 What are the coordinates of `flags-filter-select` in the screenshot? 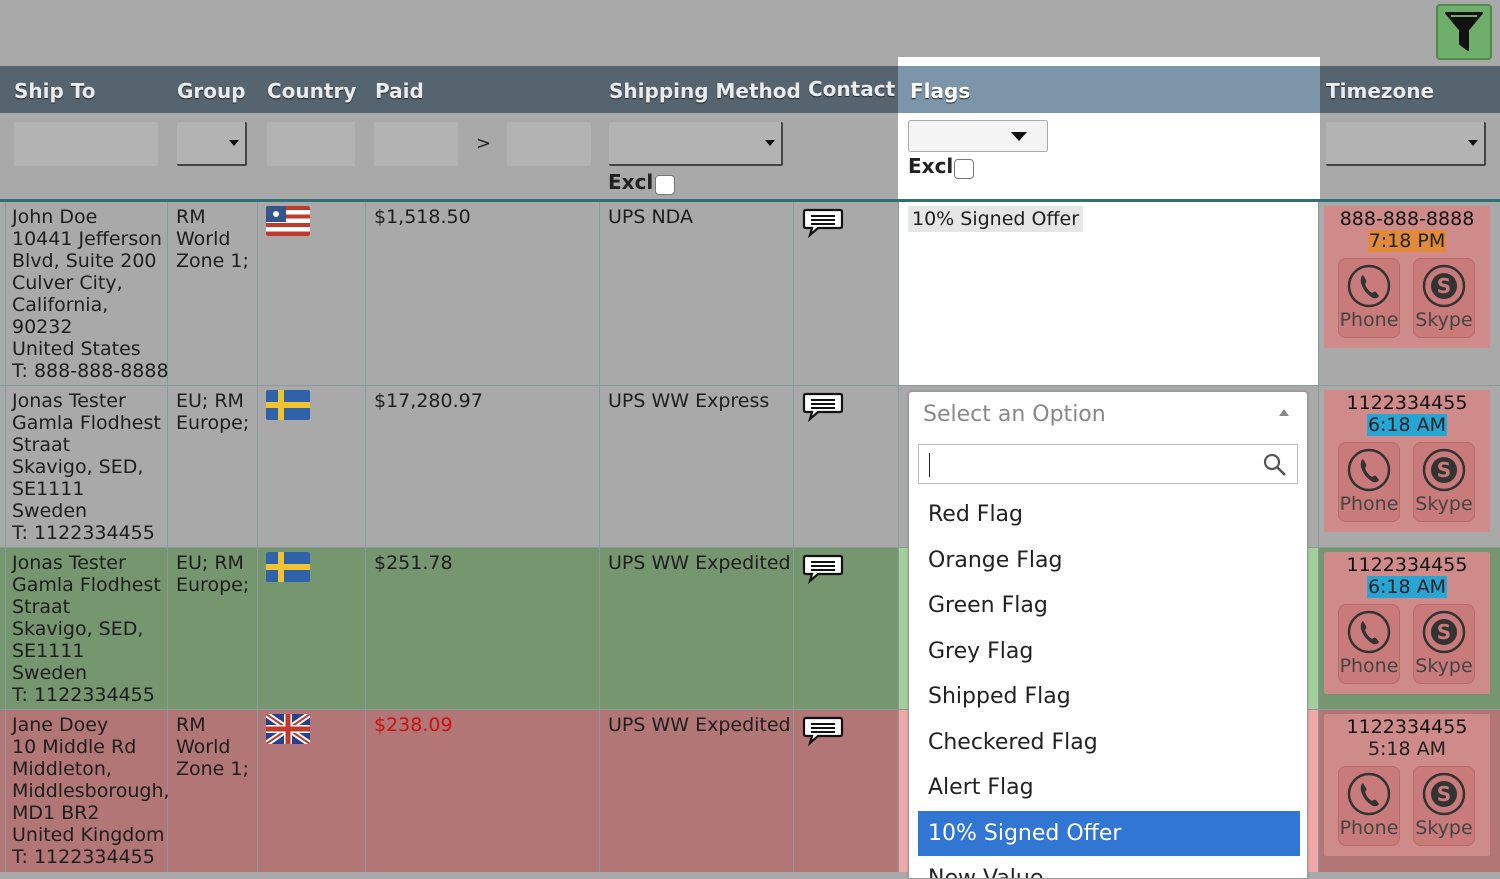 It's located at (978, 136).